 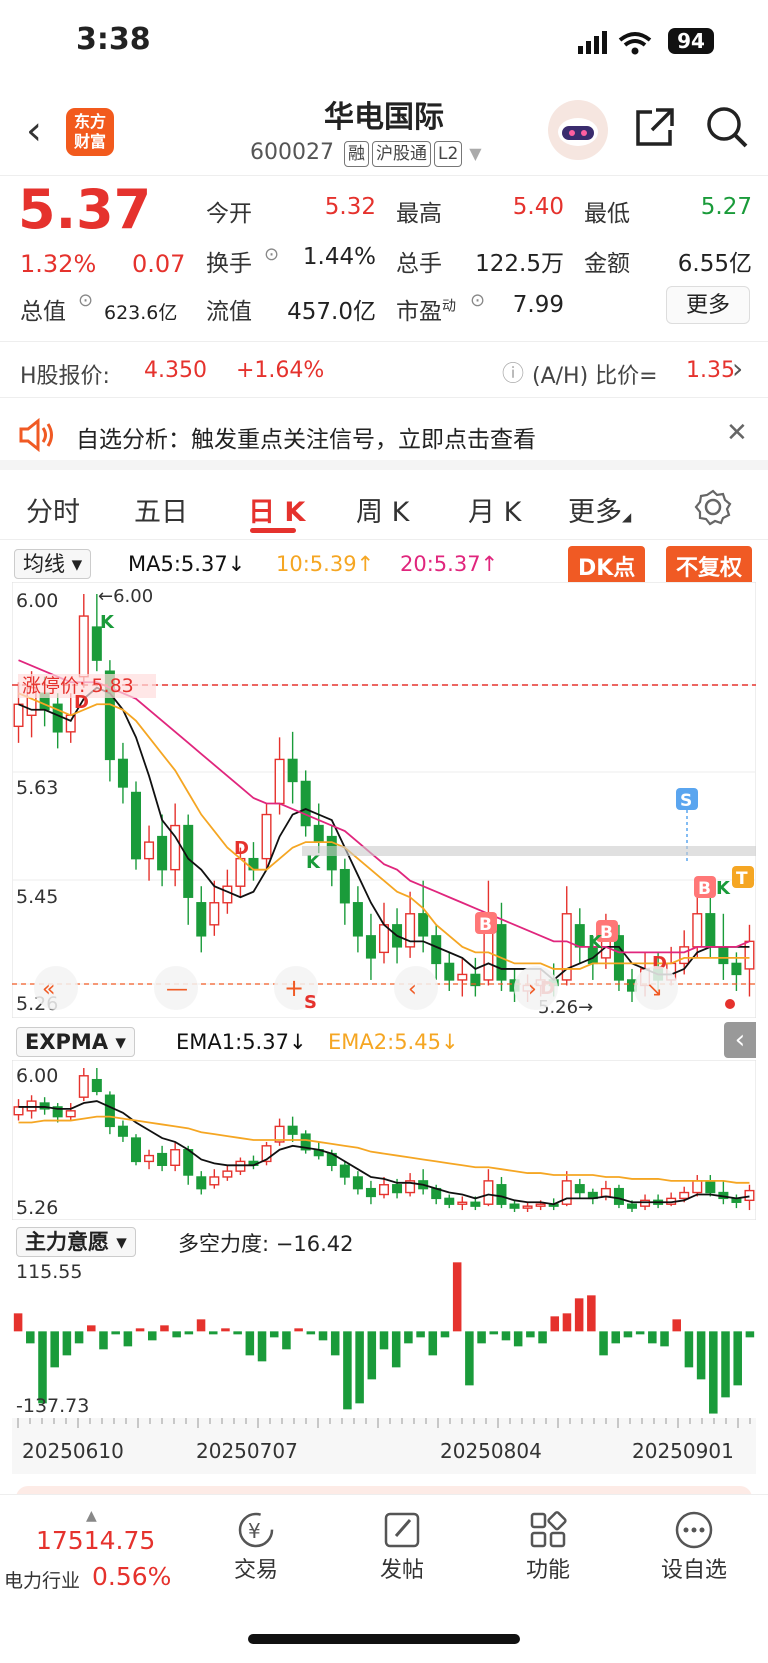 I want to click on share-icon, so click(x=655, y=127).